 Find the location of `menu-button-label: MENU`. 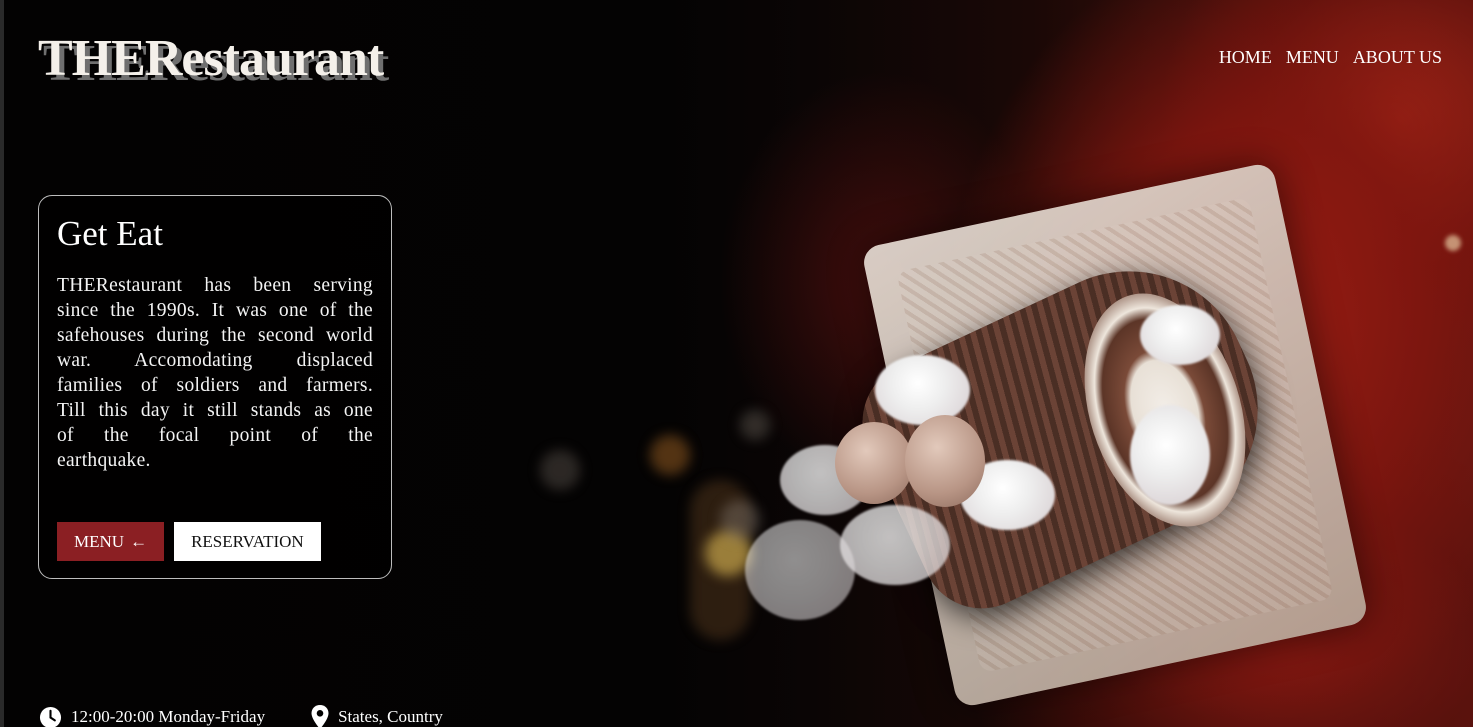

menu-button-label: MENU is located at coordinates (99, 541).